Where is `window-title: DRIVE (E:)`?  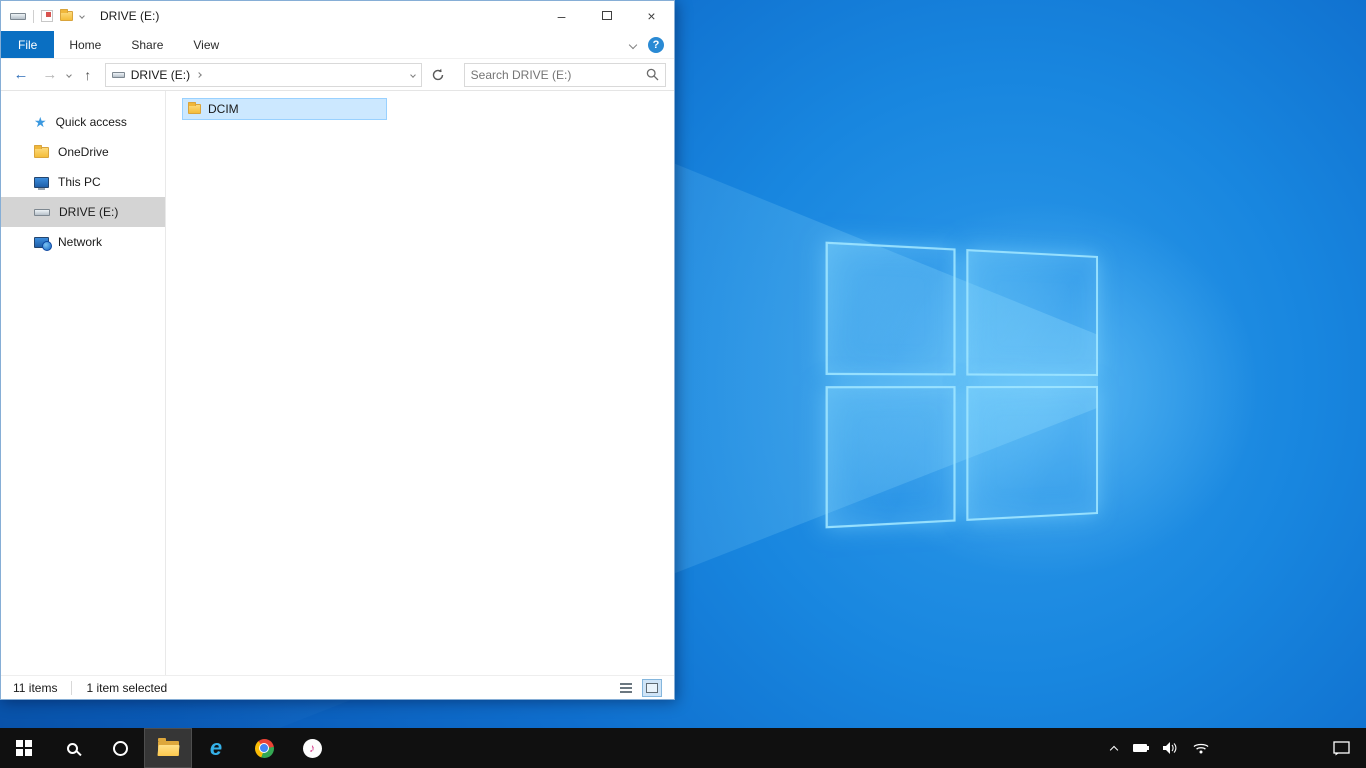
window-title: DRIVE (E:) is located at coordinates (130, 16).